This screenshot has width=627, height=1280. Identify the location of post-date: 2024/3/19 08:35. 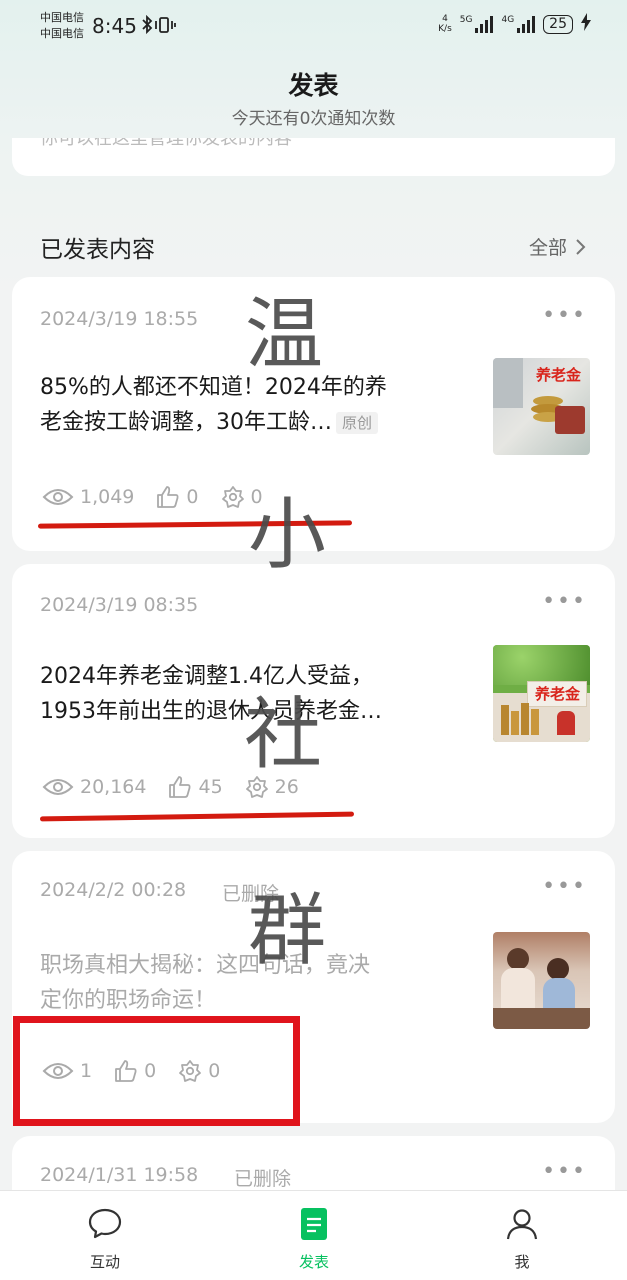
(119, 605).